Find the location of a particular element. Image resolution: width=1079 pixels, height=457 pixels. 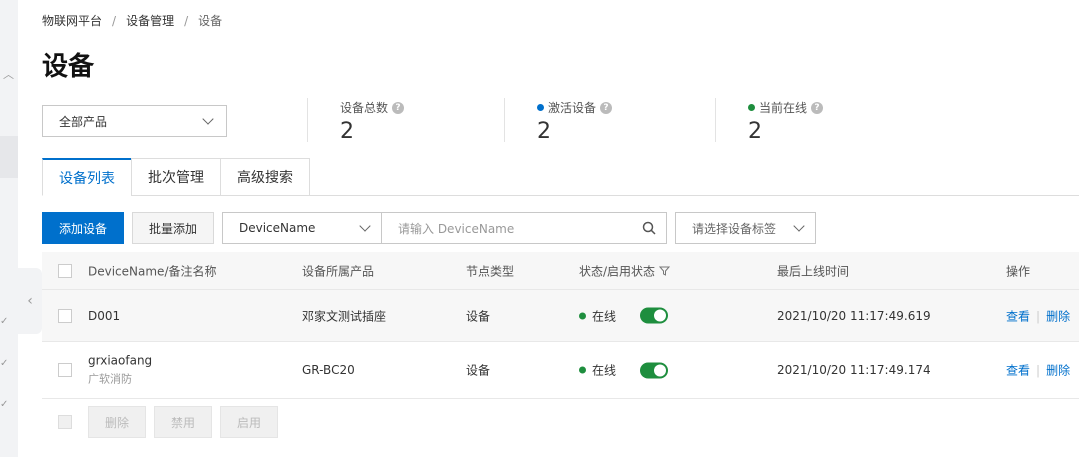

breadcrumb-current: 设备 is located at coordinates (210, 21).